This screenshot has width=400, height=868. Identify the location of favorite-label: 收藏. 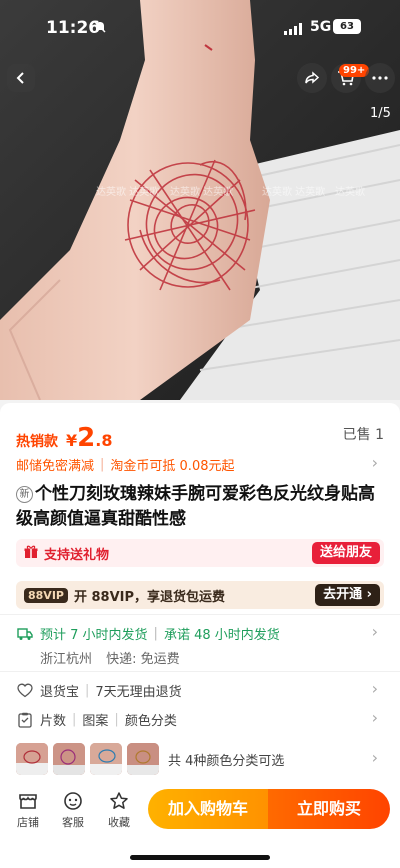
(119, 822).